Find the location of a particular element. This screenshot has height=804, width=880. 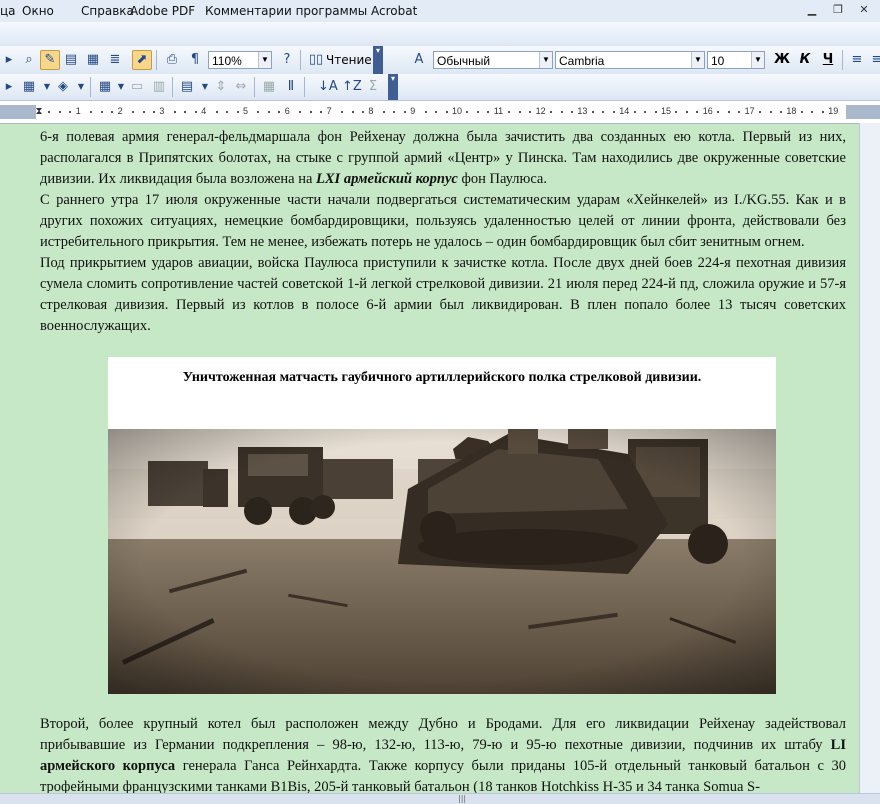

menu-item-acrobat-comments: Комментарии программы Acrobat is located at coordinates (311, 11).